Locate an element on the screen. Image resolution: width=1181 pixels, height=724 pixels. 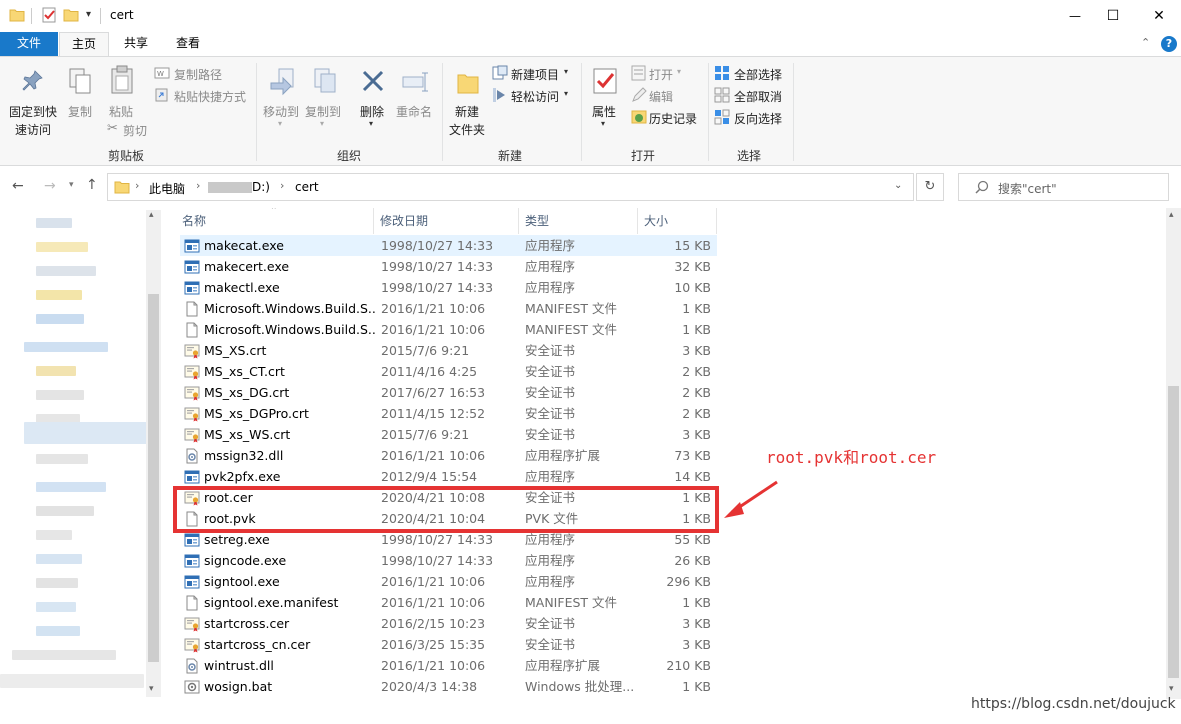
file-row: MS_xs_DGPro.crt 2011/4/15 12:52 安全证书 2 KB is located at coordinates (448, 413).